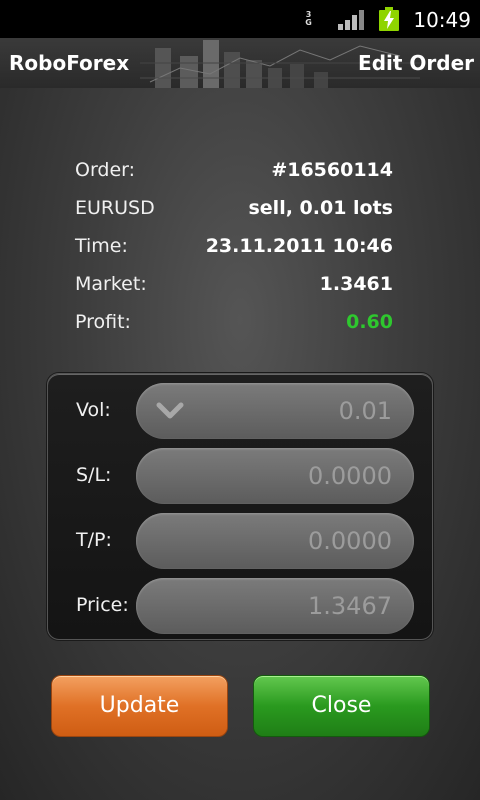 Image resolution: width=480 pixels, height=800 pixels. I want to click on order-number-row: Order: #16560114, so click(234, 171).